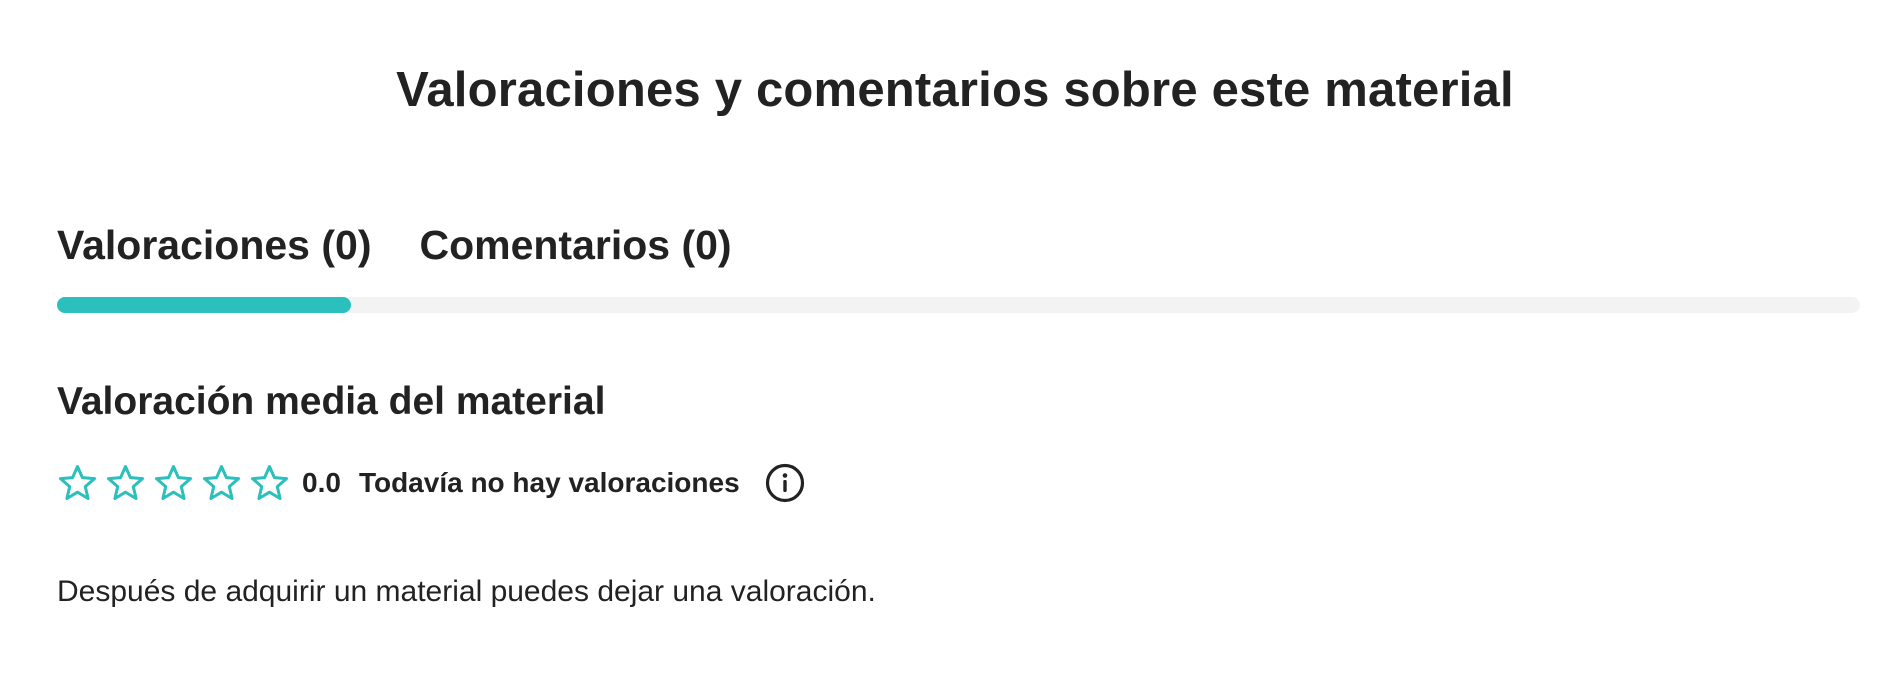 This screenshot has width=1885, height=688. I want to click on active-tab-indicator, so click(204, 305).